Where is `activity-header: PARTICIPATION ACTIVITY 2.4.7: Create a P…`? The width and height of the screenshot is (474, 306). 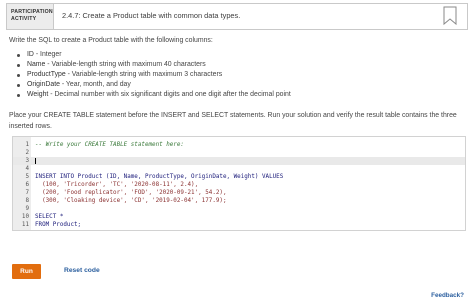
activity-header: PARTICIPATION ACTIVITY 2.4.7: Create a P… is located at coordinates (237, 16).